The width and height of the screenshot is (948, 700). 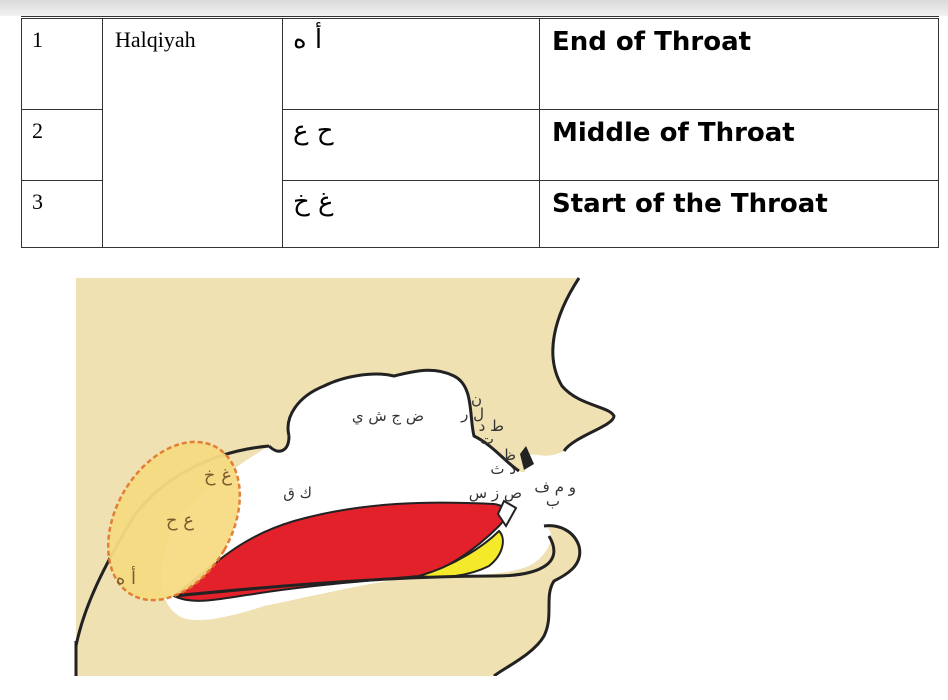 What do you see at coordinates (313, 202) in the screenshot?
I see `letters-text: غ خ` at bounding box center [313, 202].